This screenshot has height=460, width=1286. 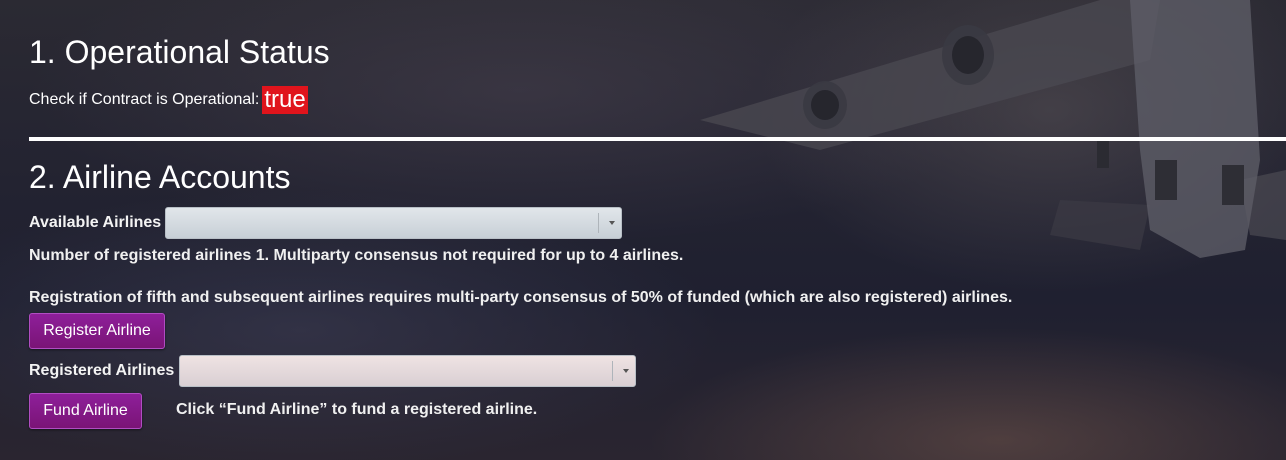 I want to click on registered-airlines-select, so click(x=408, y=371).